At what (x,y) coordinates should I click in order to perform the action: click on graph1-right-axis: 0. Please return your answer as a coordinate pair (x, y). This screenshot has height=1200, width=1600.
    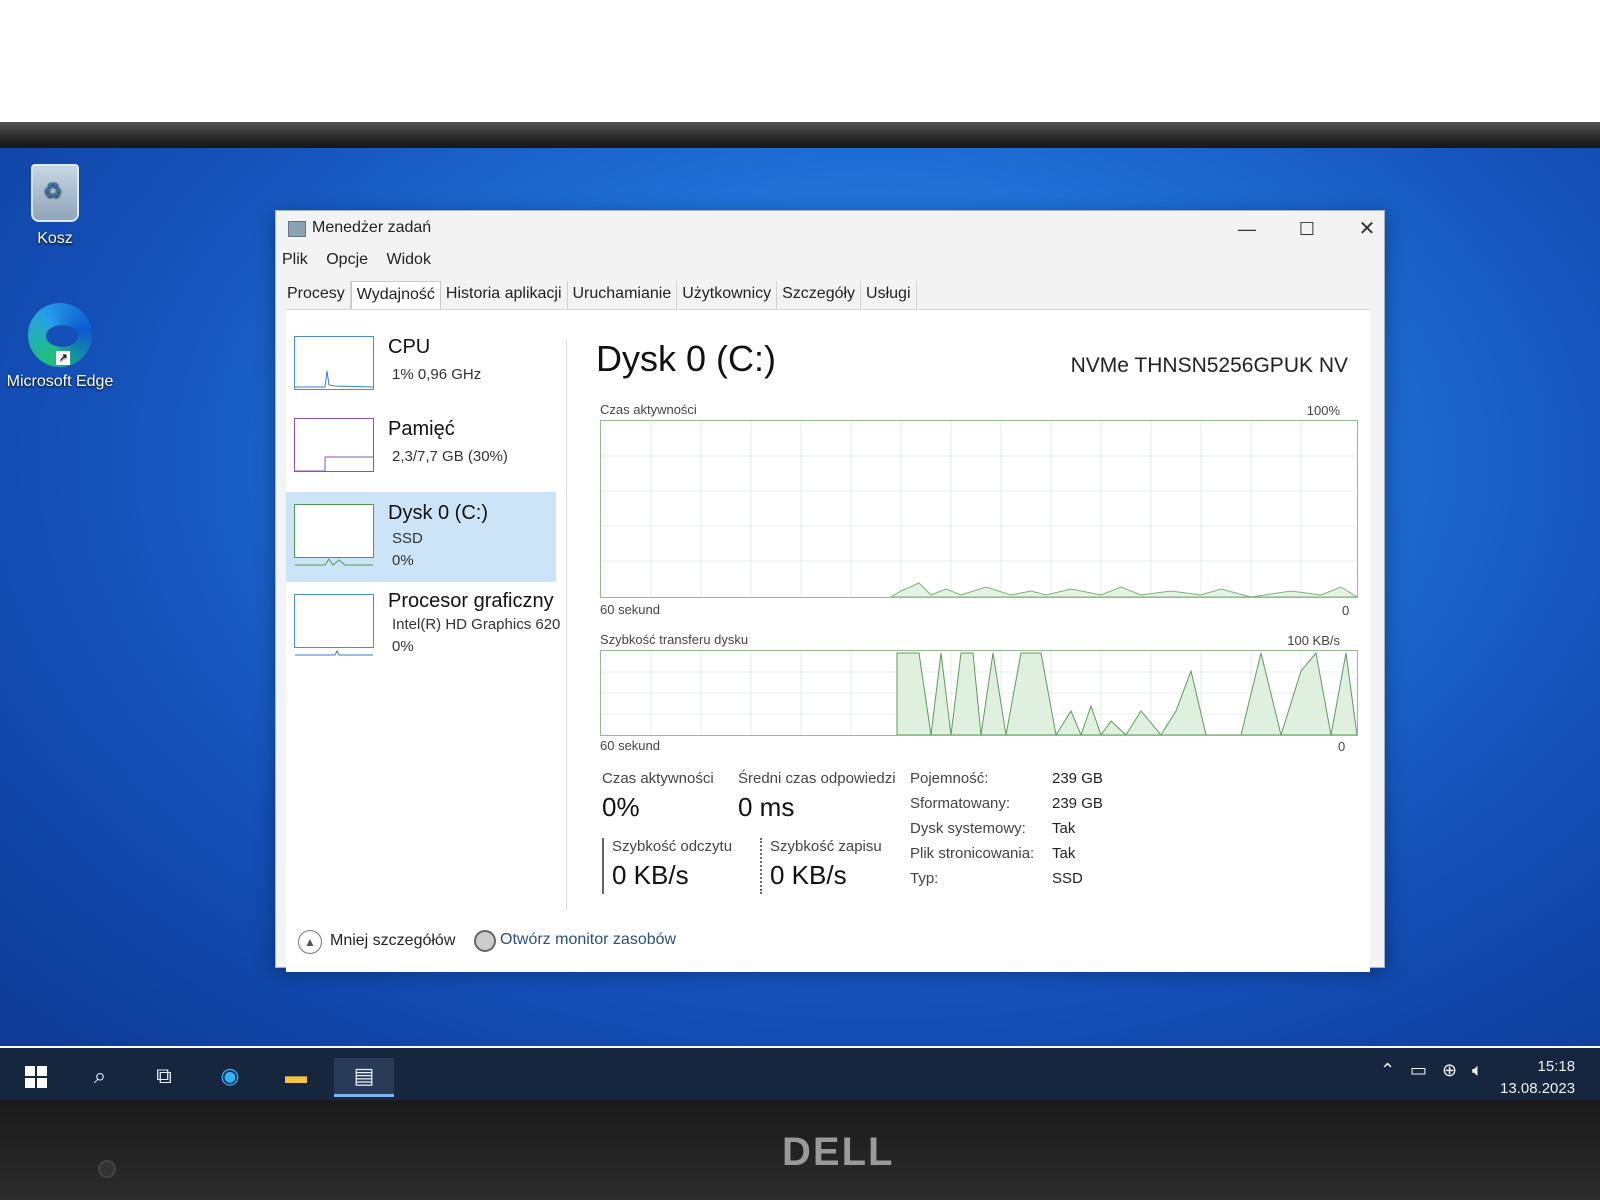
    Looking at the image, I should click on (1346, 610).